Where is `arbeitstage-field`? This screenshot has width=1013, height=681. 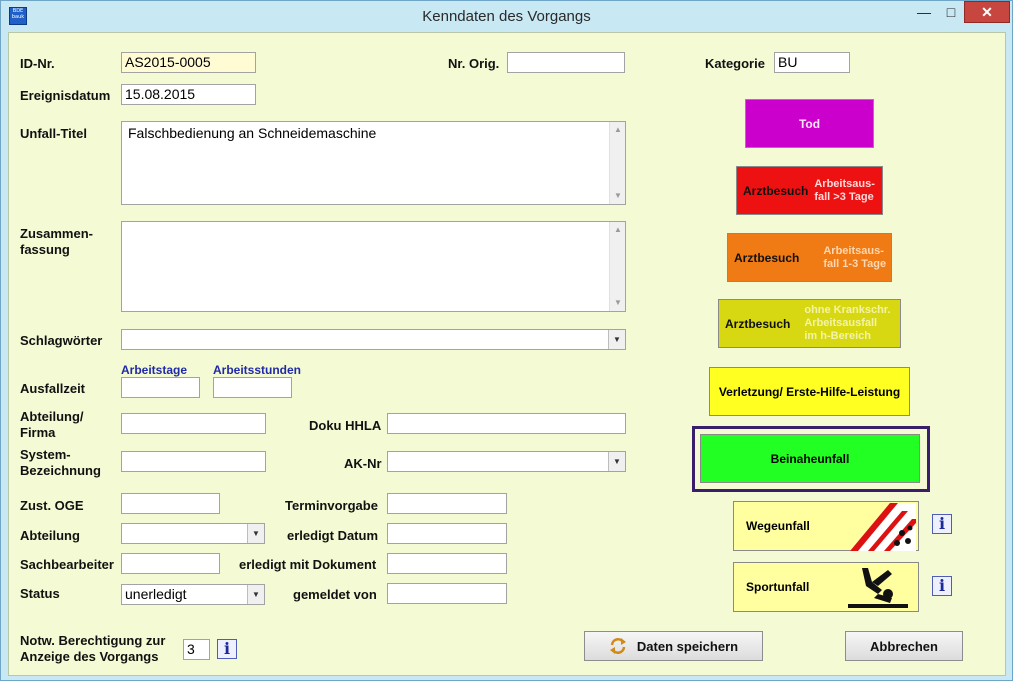 arbeitstage-field is located at coordinates (160, 387).